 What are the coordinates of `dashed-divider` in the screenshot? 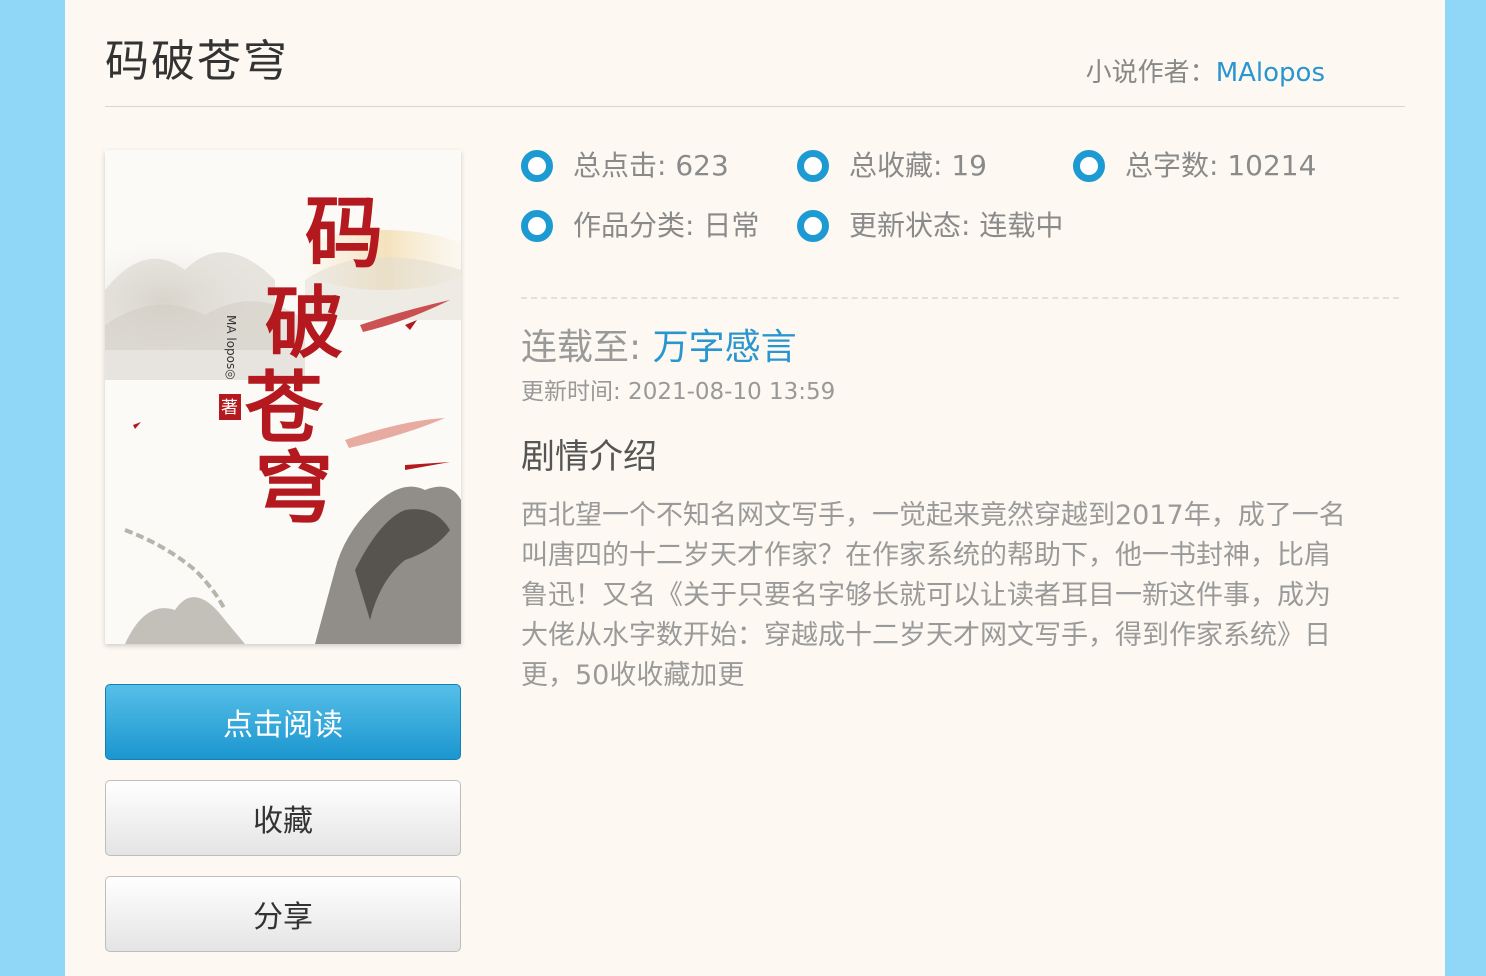 It's located at (960, 298).